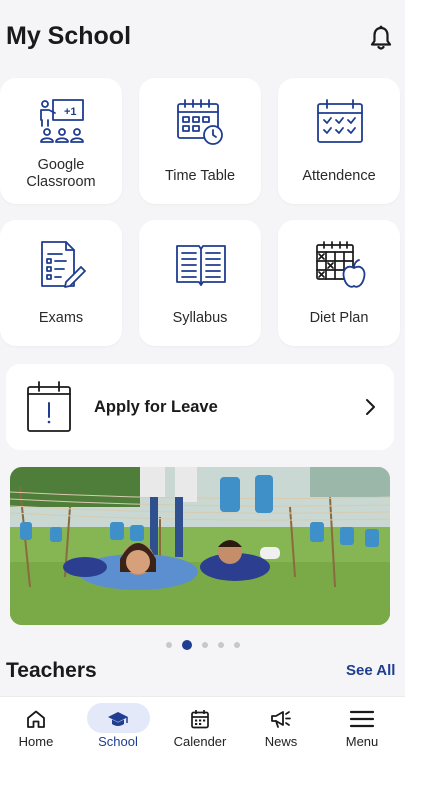  I want to click on open-book-icon, so click(201, 265).